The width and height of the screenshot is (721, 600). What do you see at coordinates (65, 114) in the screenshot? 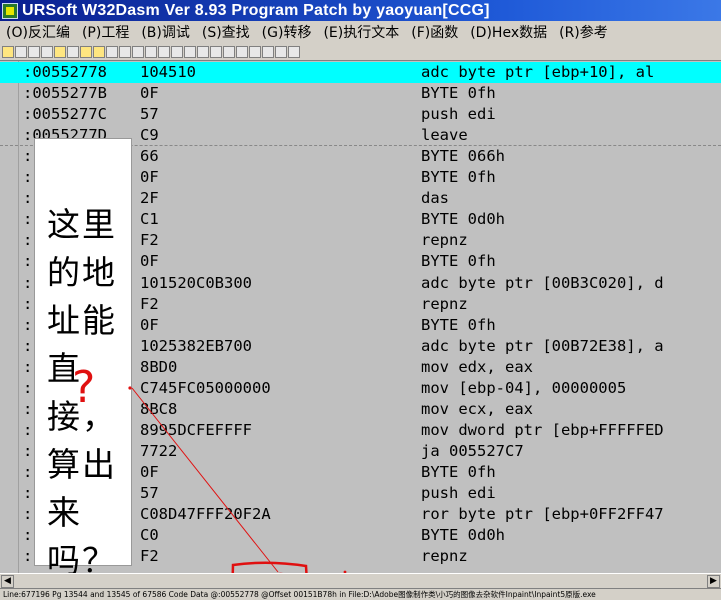
I see `row-address: :0055277C` at bounding box center [65, 114].